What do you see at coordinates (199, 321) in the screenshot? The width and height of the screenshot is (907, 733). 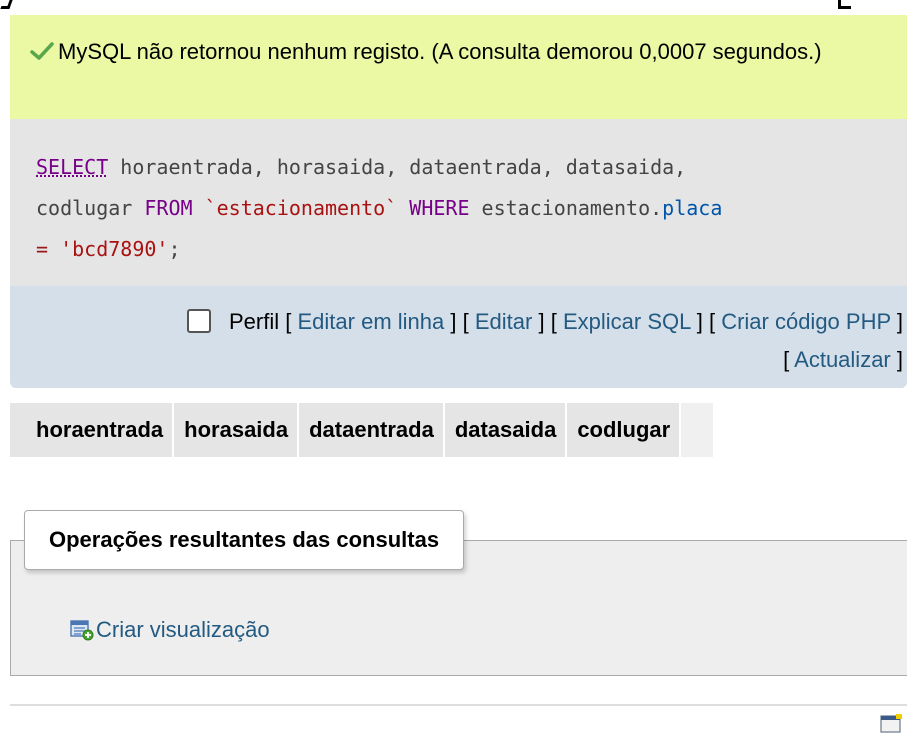 I see `profile-checkbox` at bounding box center [199, 321].